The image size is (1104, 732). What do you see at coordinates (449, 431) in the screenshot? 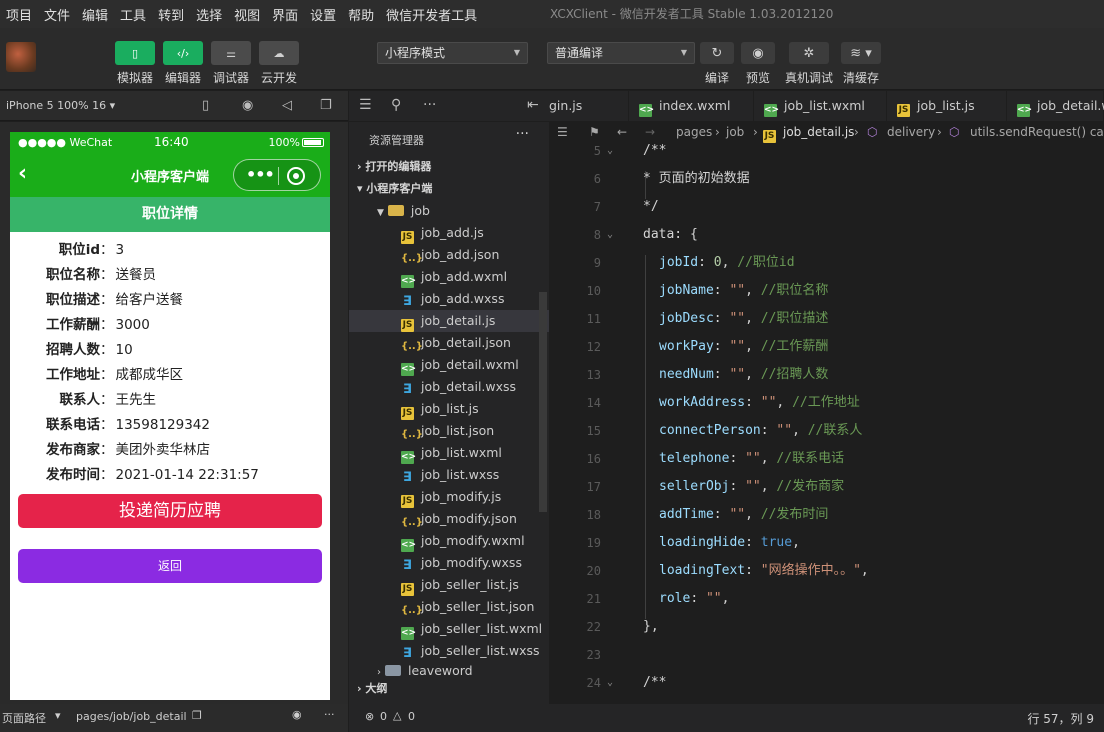
I see `file-item: {..}job_list.json` at bounding box center [449, 431].